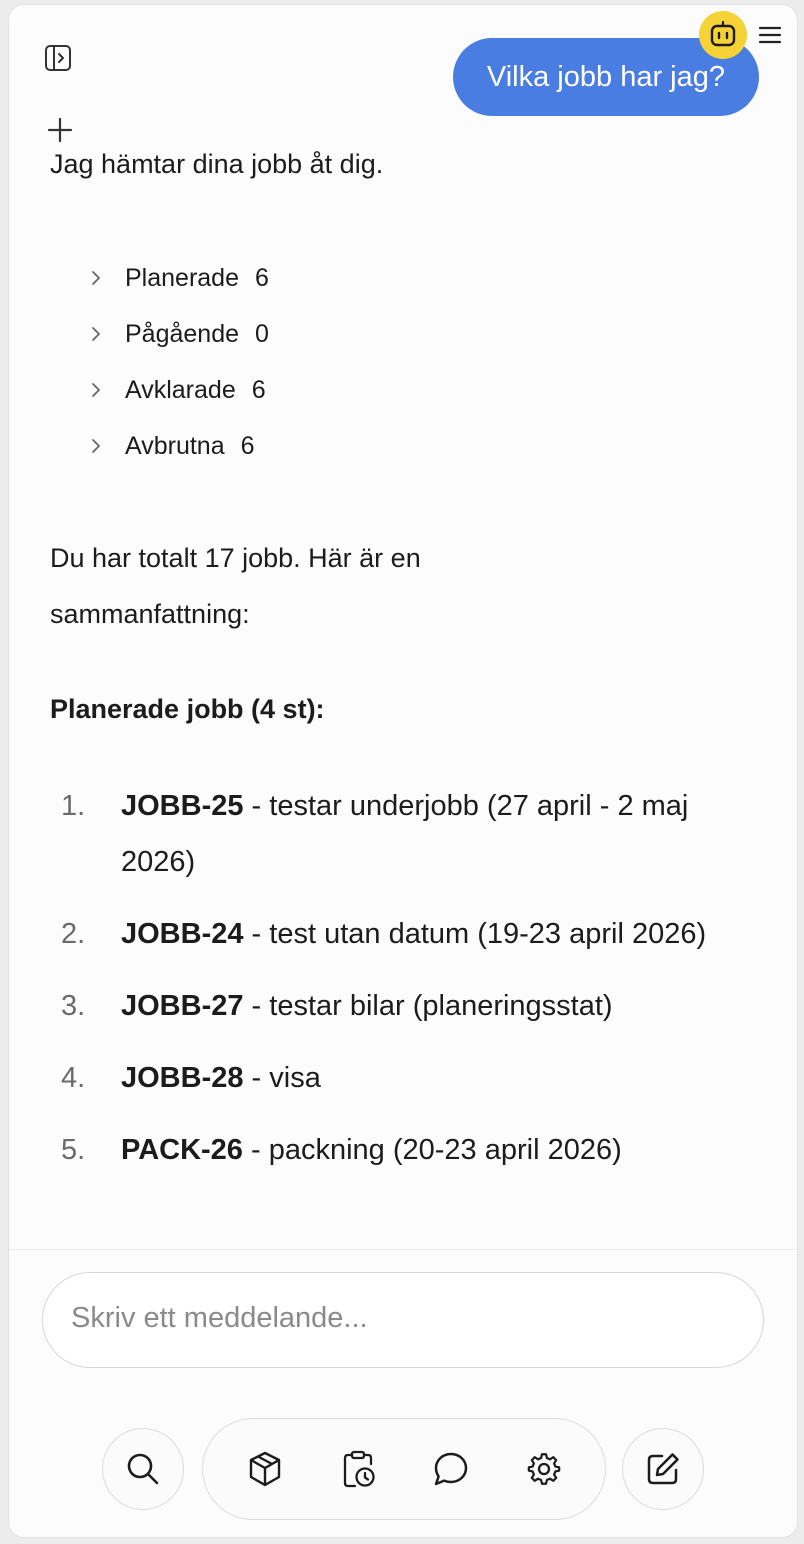  Describe the element at coordinates (432, 1150) in the screenshot. I see `job-description: - packning (20-23 april 2026)` at that location.